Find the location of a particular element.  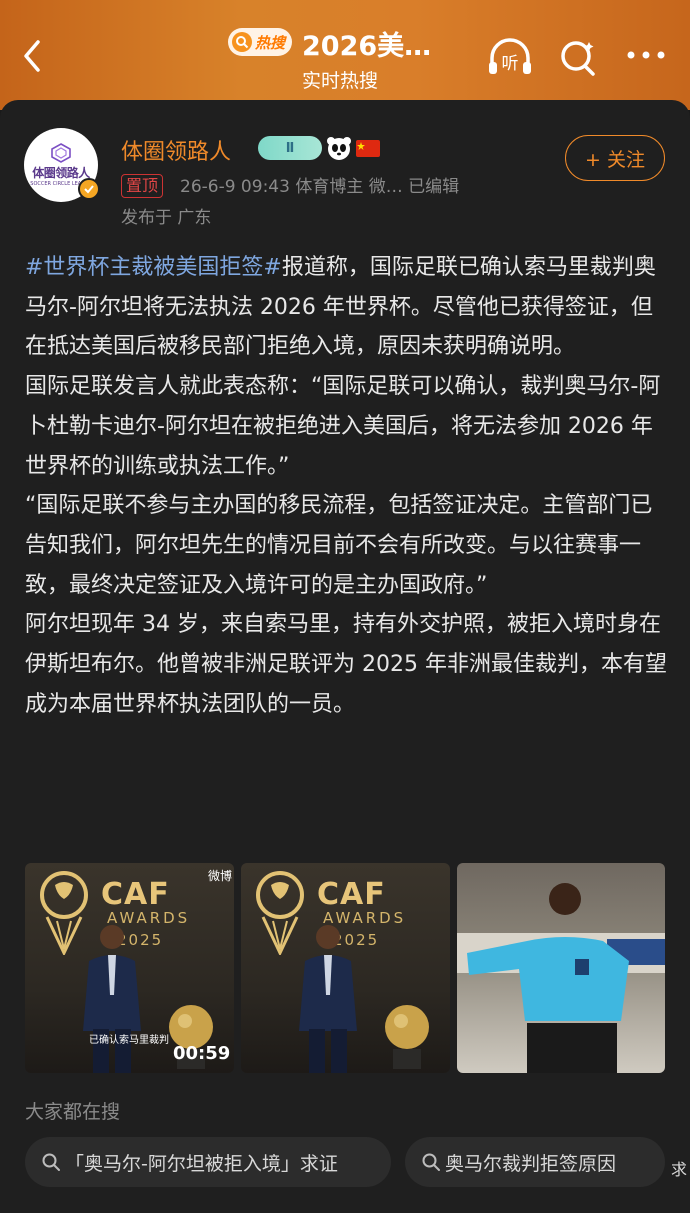

panda-icon is located at coordinates (339, 148).